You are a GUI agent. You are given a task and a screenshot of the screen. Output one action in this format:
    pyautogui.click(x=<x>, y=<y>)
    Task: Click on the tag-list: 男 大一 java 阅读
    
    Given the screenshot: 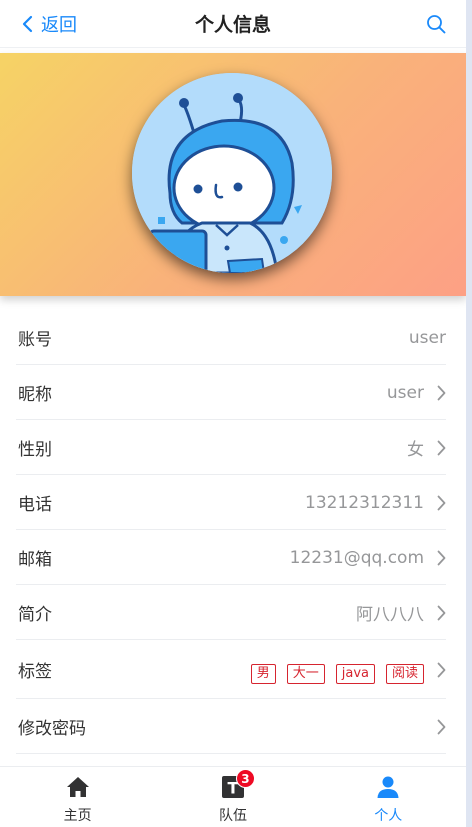 What is the action you would take?
    pyautogui.click(x=337, y=673)
    